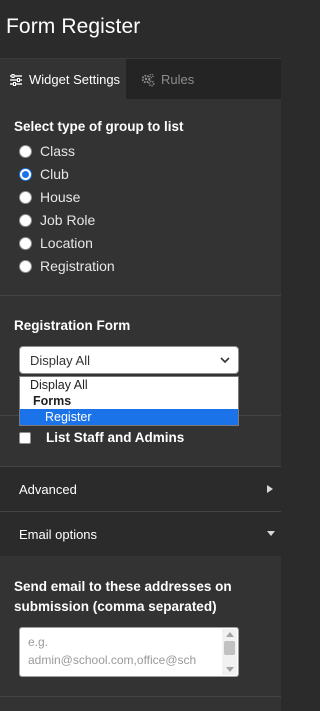 This screenshot has width=320, height=711. I want to click on radio-option-house: House, so click(49, 197).